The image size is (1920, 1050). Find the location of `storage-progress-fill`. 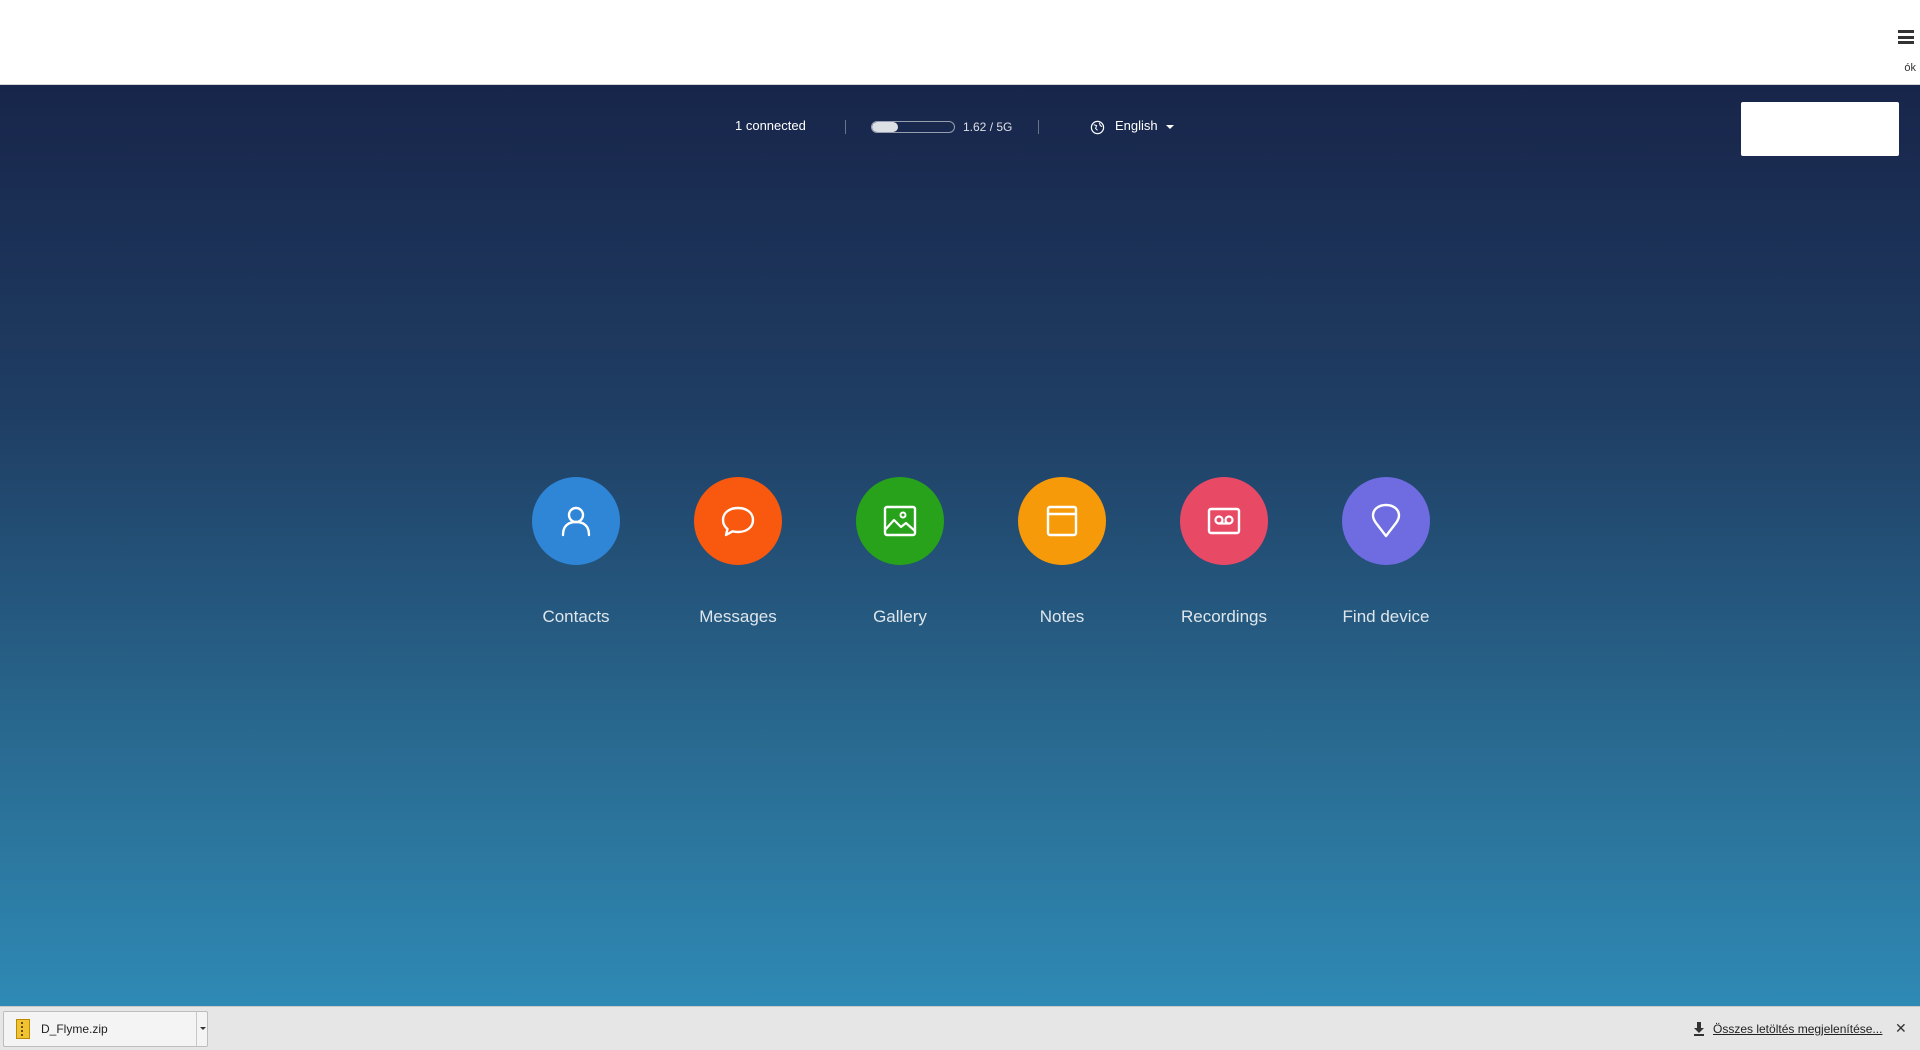

storage-progress-fill is located at coordinates (885, 127).